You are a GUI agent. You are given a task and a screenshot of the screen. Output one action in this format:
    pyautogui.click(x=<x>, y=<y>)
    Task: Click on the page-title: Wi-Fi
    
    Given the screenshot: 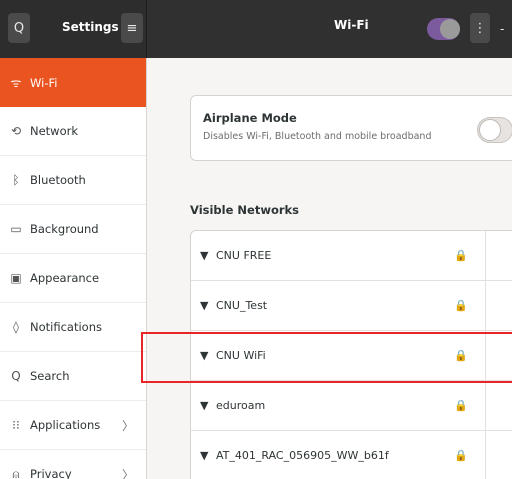 What is the action you would take?
    pyautogui.click(x=351, y=25)
    